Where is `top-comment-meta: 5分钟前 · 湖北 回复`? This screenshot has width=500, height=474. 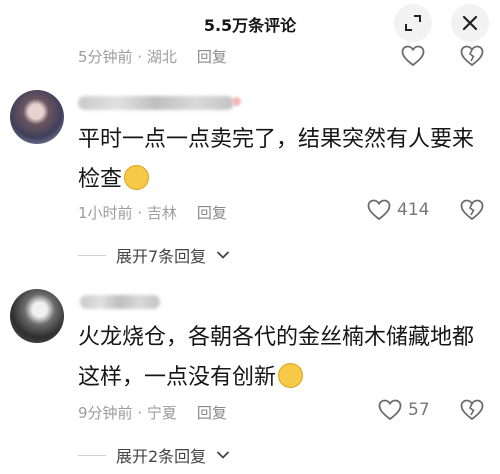
top-comment-meta: 5分钟前 · 湖北 回复 is located at coordinates (152, 57).